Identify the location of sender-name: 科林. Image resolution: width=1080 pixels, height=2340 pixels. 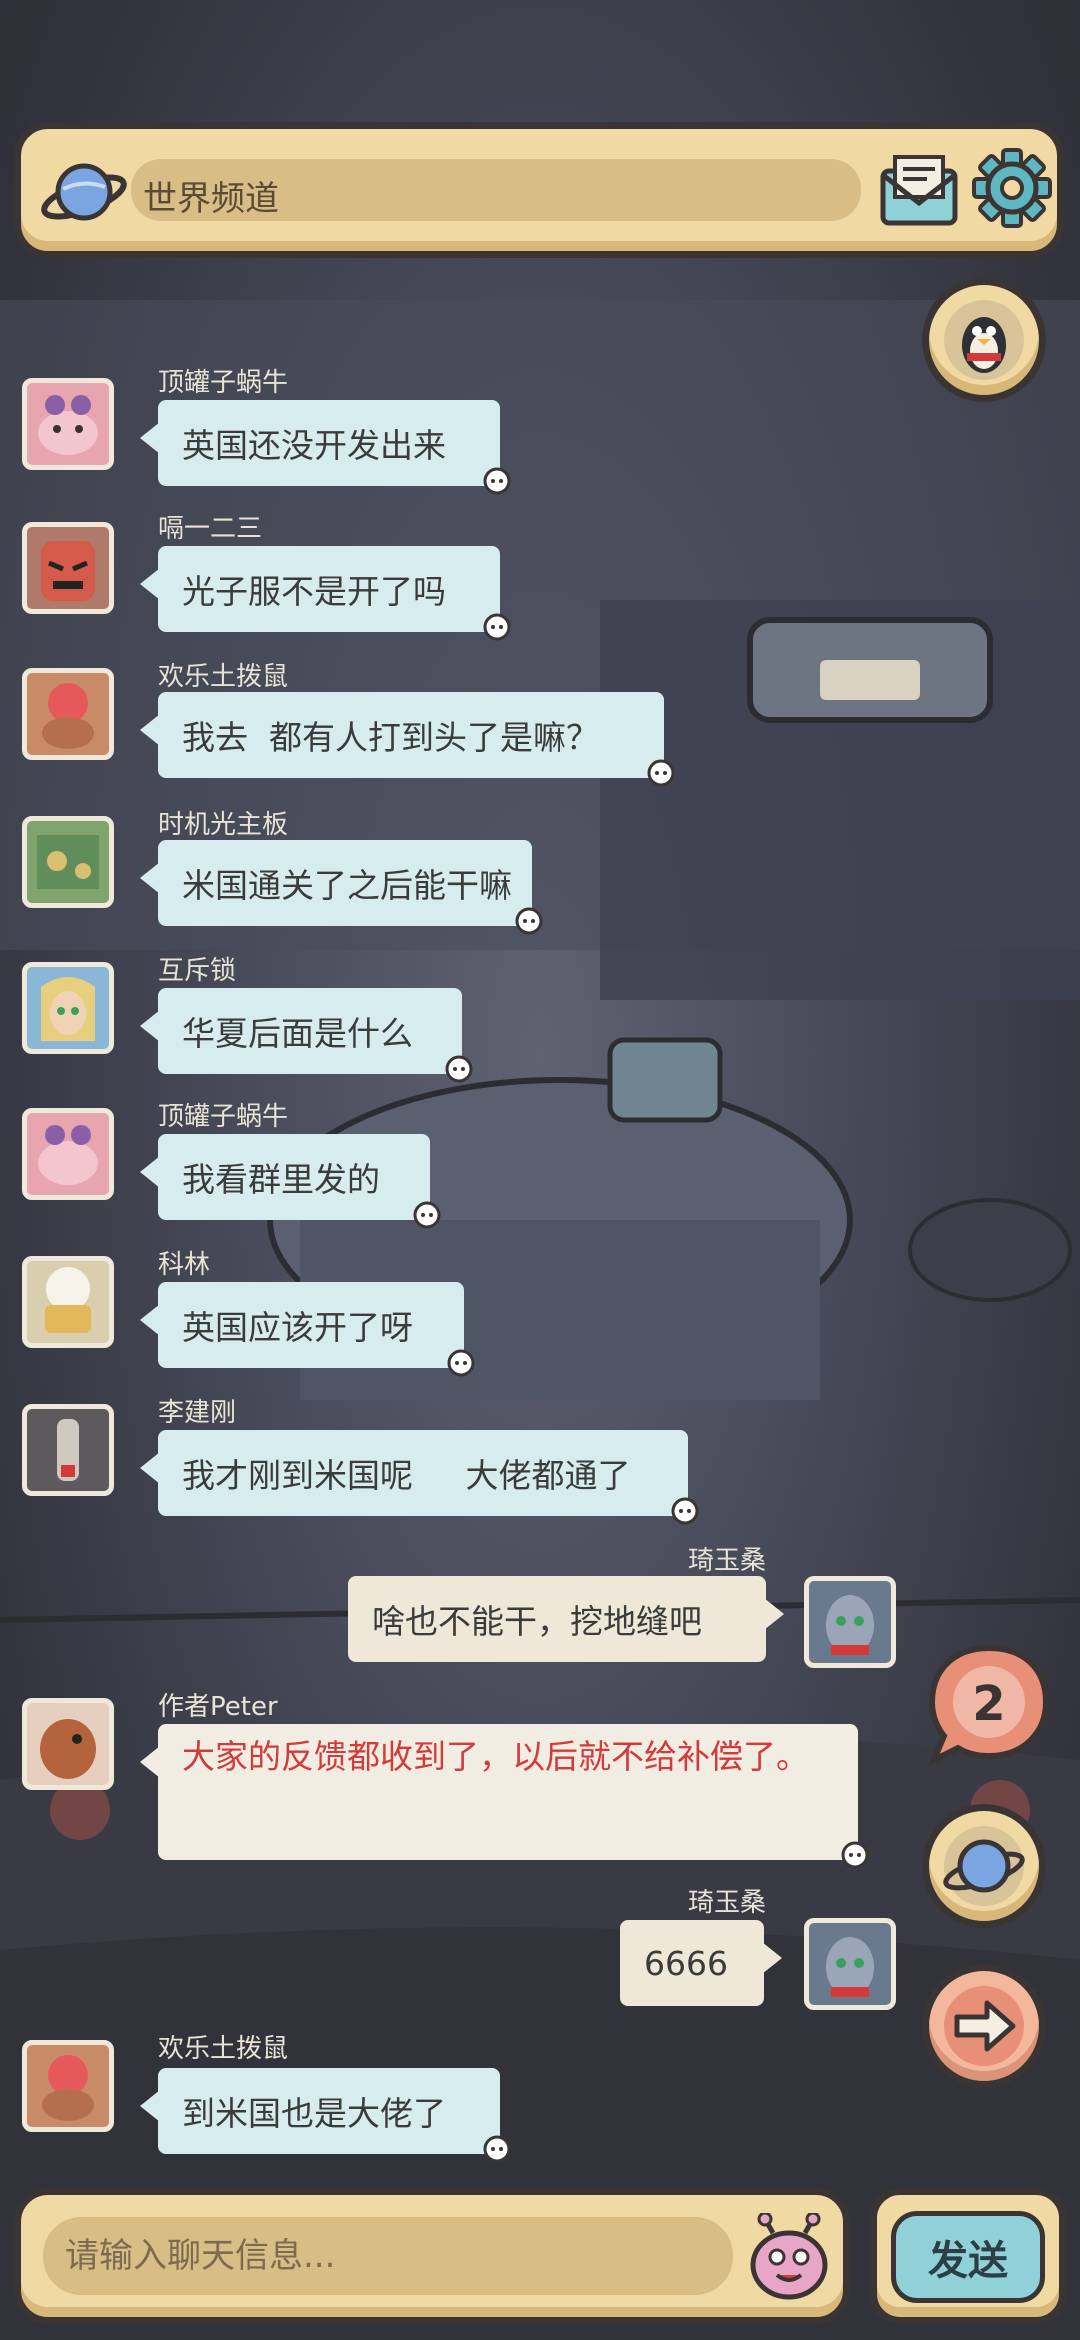
(184, 1265).